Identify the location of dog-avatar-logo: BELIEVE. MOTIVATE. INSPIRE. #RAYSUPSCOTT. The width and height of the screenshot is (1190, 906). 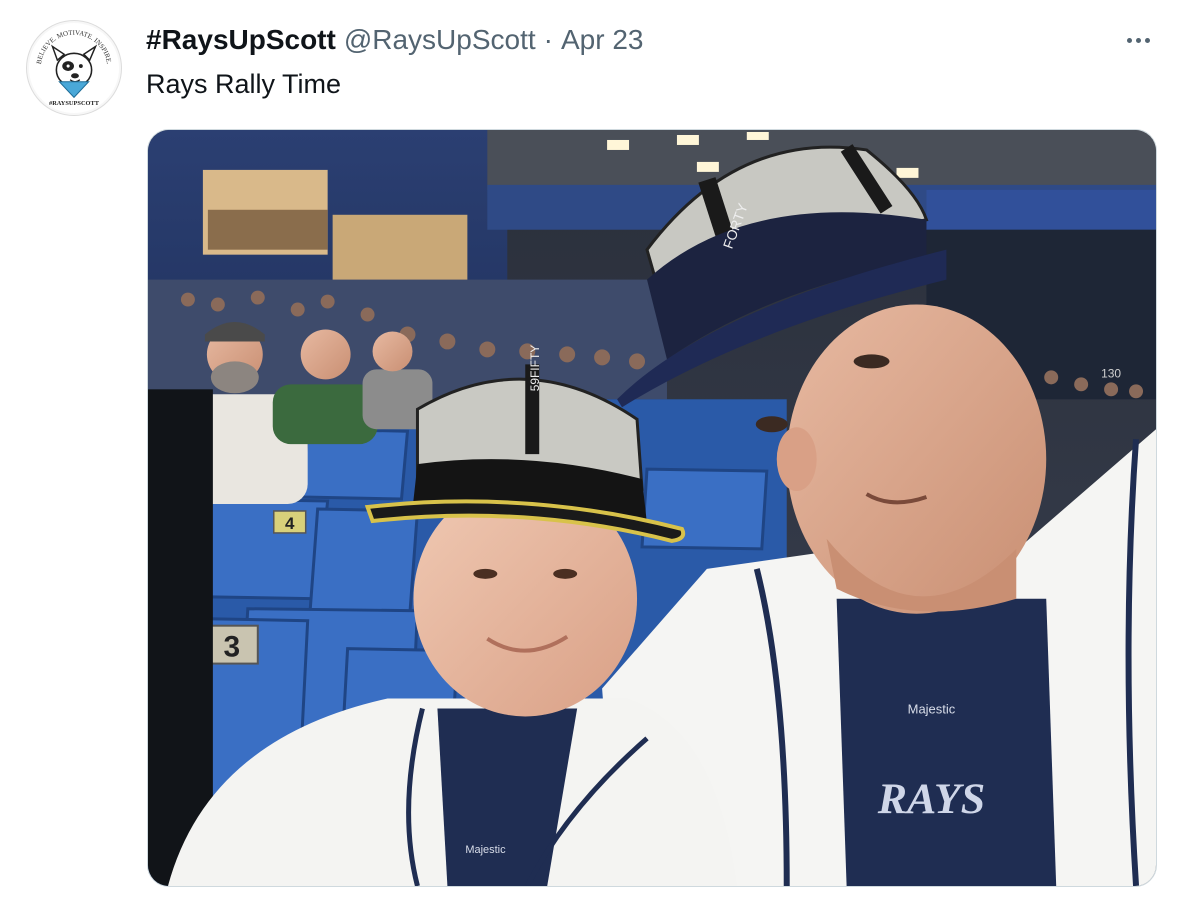
(74, 68).